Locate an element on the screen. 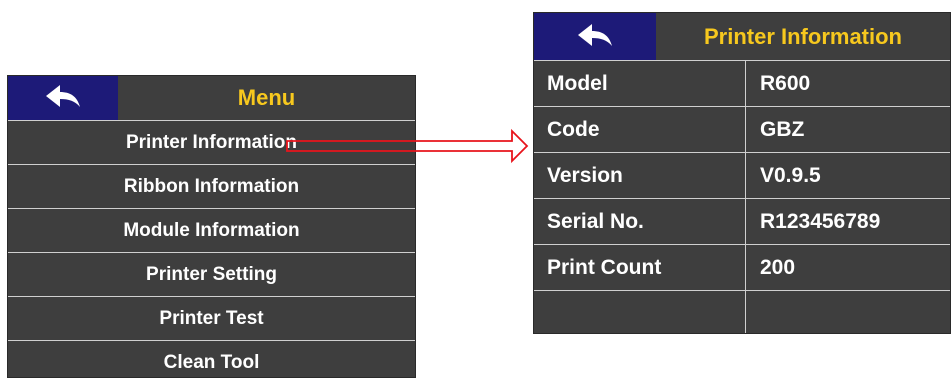  menu-header: Menu is located at coordinates (211, 98).